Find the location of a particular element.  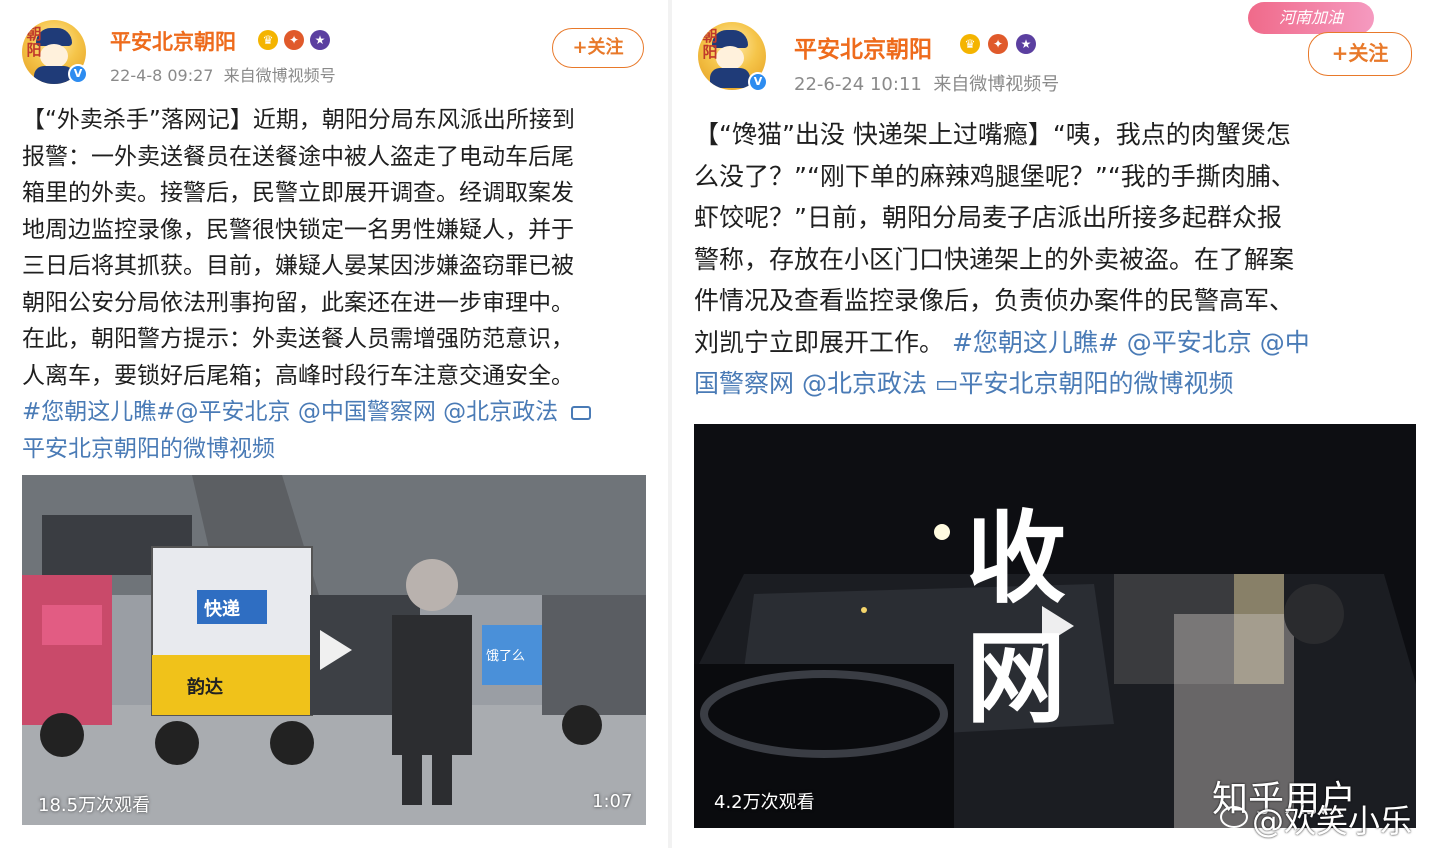

text-line: 【“外卖杀手”落网记】近期，朝阳分局东风派出所接到 is located at coordinates (298, 120).